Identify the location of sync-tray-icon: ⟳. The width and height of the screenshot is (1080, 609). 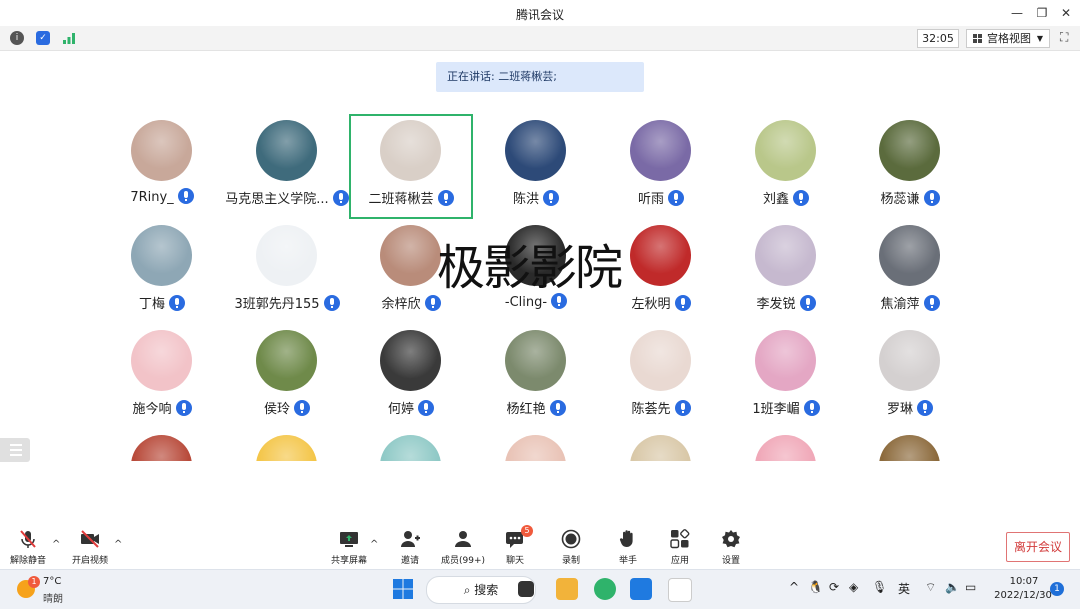
(834, 587).